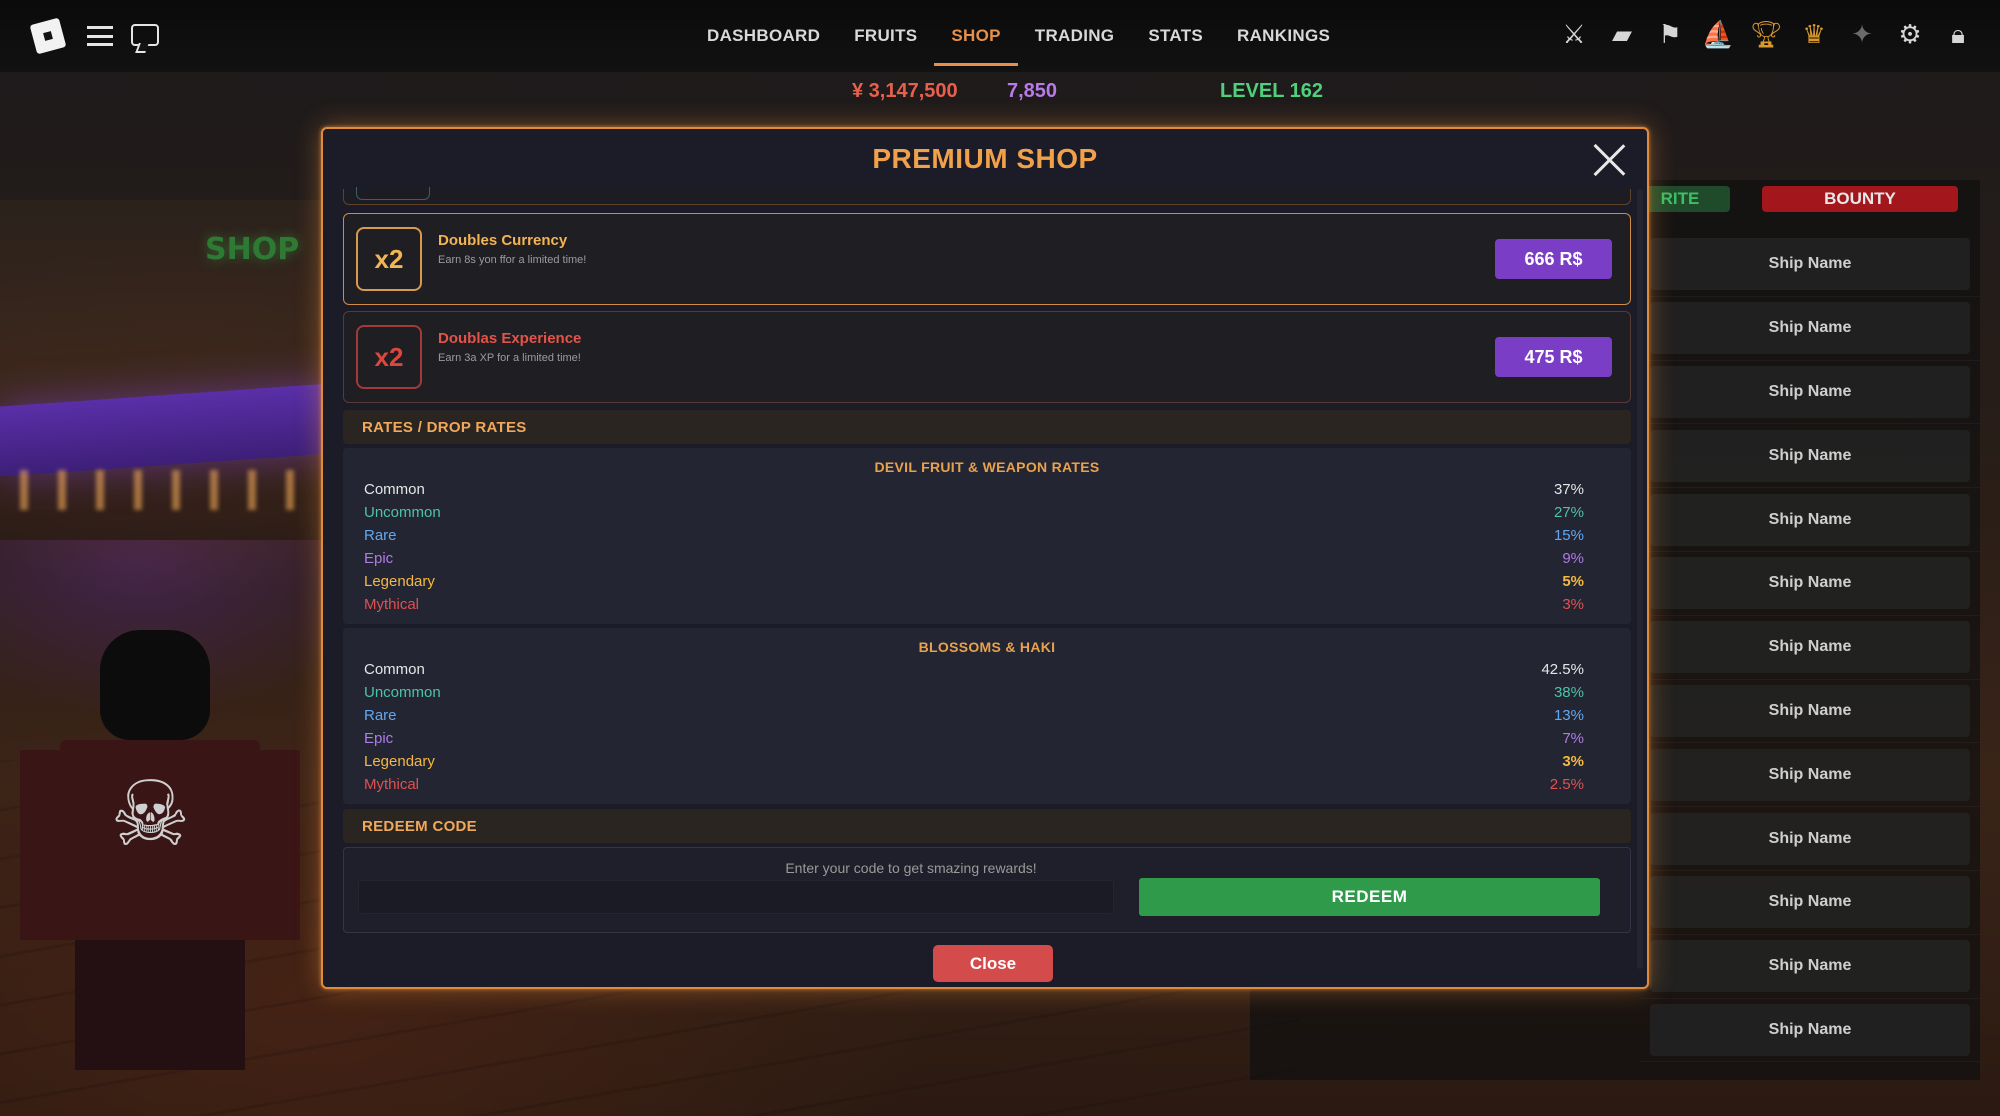 This screenshot has width=2000, height=1116. Describe the element at coordinates (394, 489) in the screenshot. I see `rarity-label: Common` at that location.